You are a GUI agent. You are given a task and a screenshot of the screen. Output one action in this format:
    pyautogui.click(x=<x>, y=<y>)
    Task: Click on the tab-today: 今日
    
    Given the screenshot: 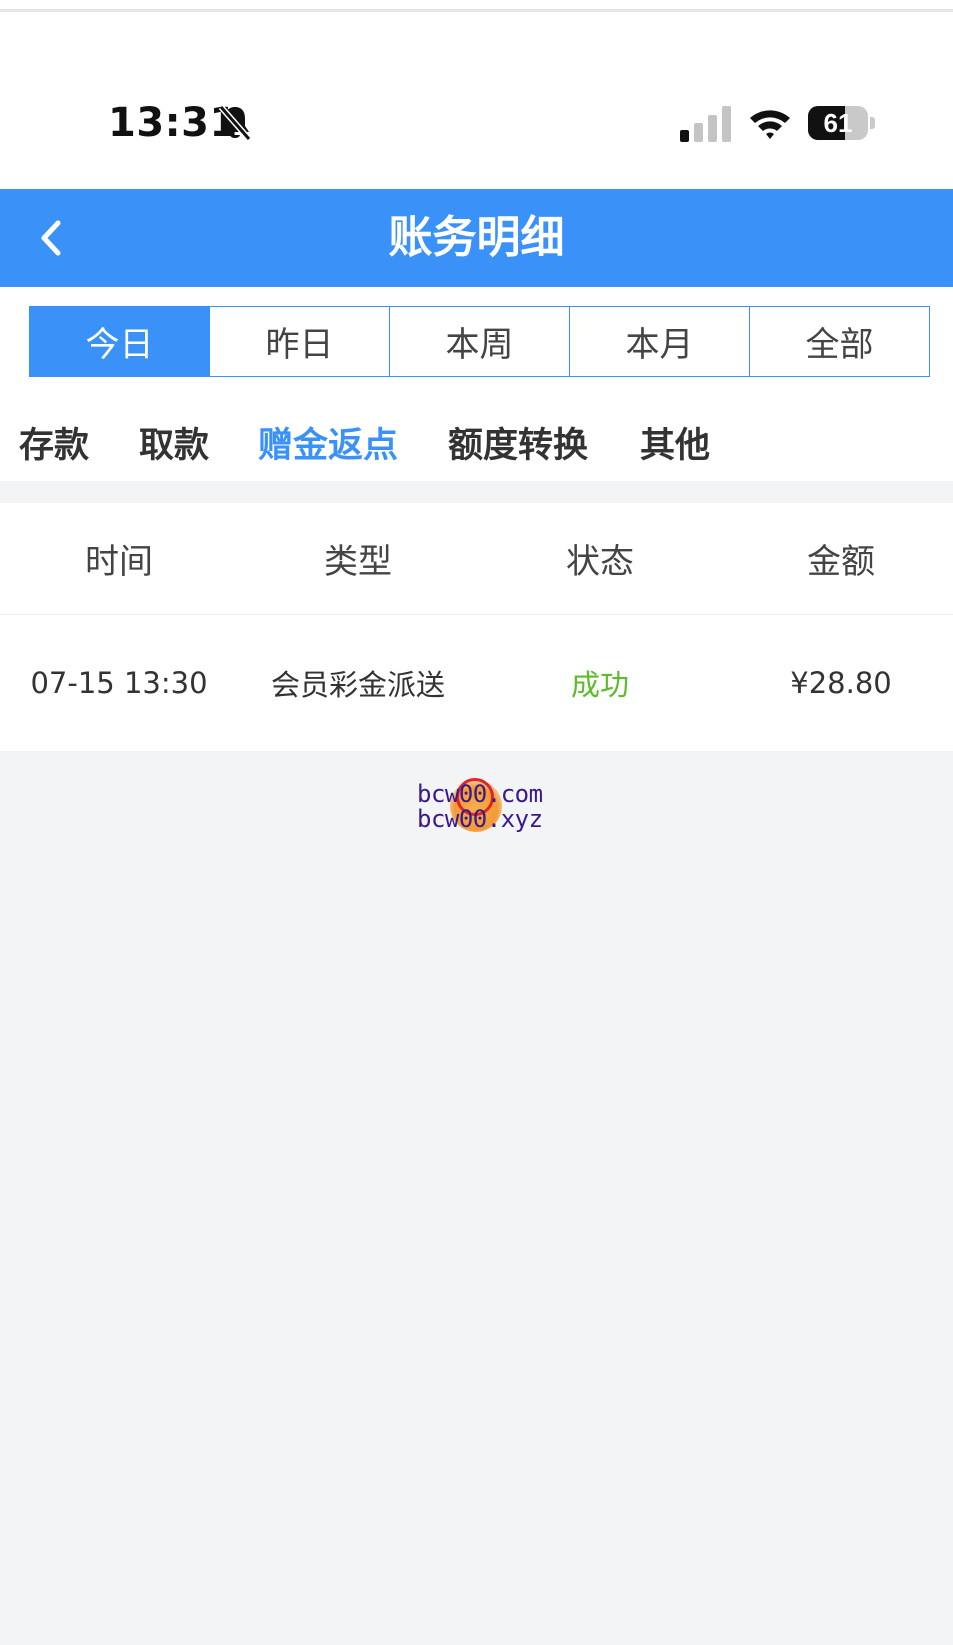 What is the action you would take?
    pyautogui.click(x=119, y=341)
    